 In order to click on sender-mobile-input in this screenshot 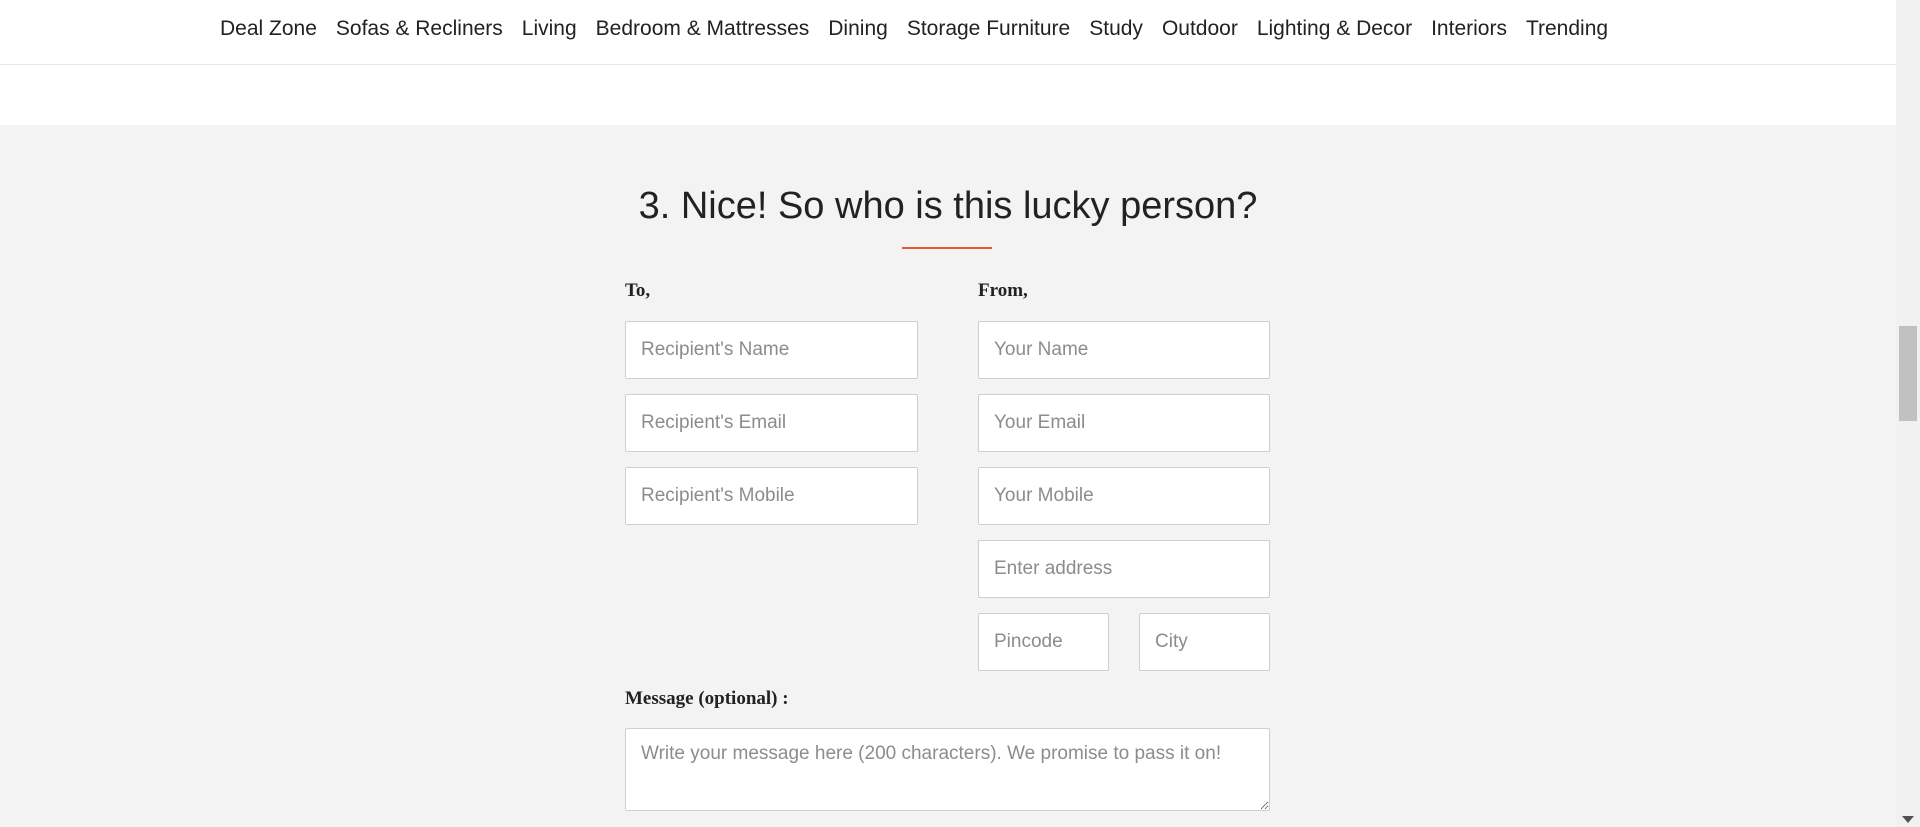, I will do `click(1124, 496)`.